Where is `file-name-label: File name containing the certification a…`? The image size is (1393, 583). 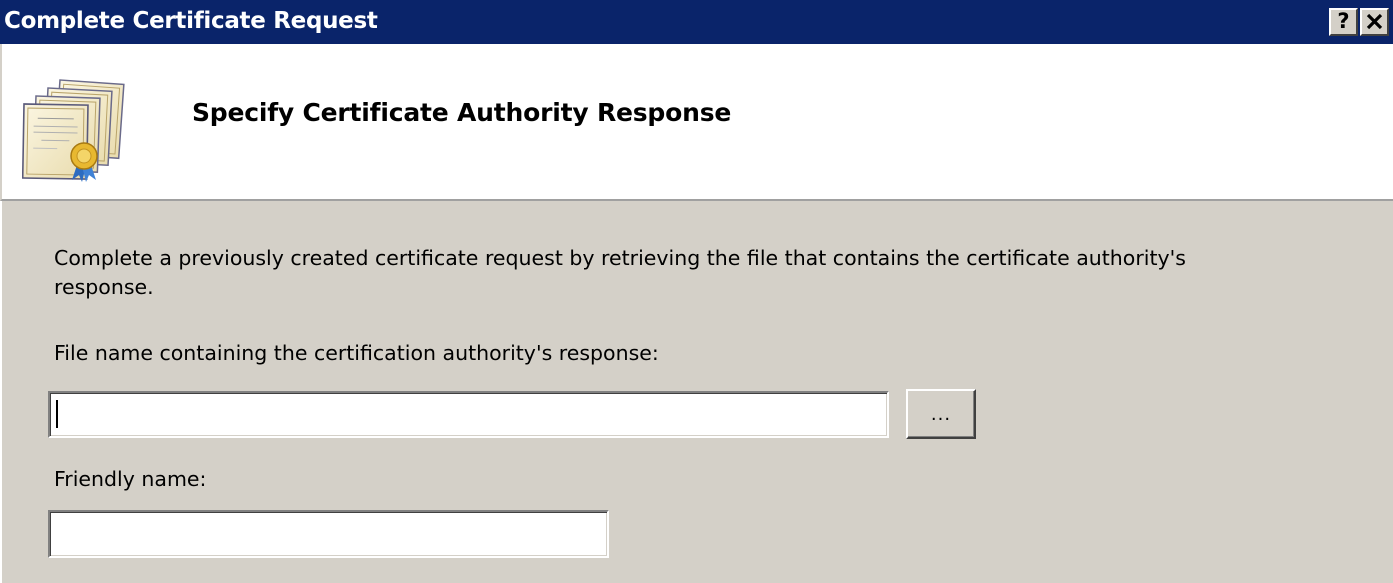
file-name-label: File name containing the certification a… is located at coordinates (356, 353).